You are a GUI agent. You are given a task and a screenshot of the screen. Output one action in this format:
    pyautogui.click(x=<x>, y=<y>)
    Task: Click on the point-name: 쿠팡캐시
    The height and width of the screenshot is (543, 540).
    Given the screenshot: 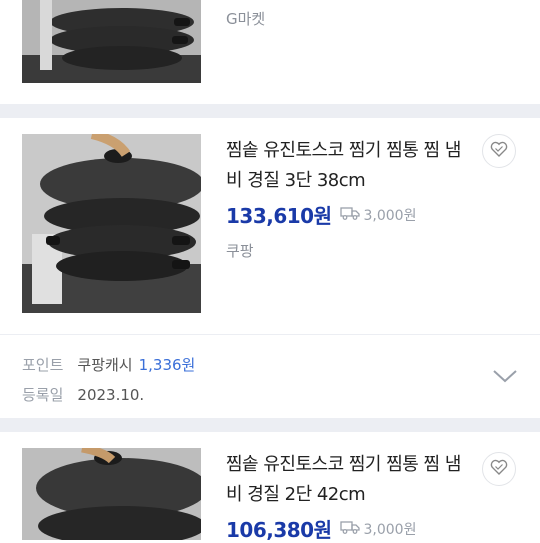 What is the action you would take?
    pyautogui.click(x=105, y=365)
    